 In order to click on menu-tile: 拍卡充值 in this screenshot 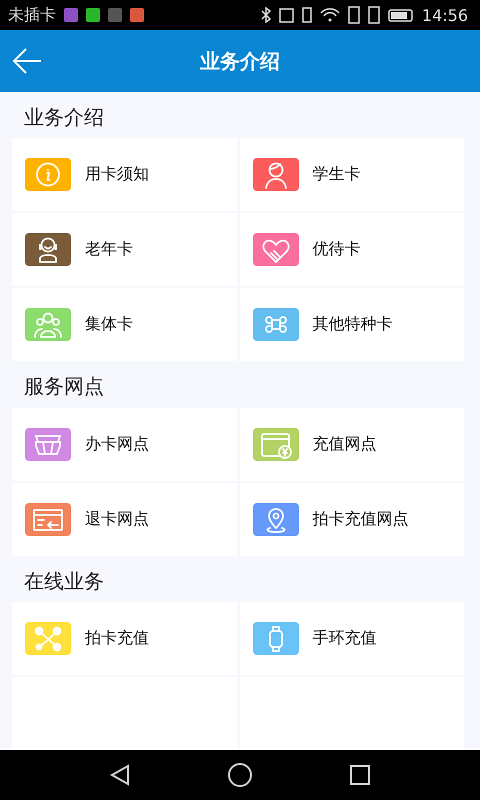, I will do `click(124, 638)`.